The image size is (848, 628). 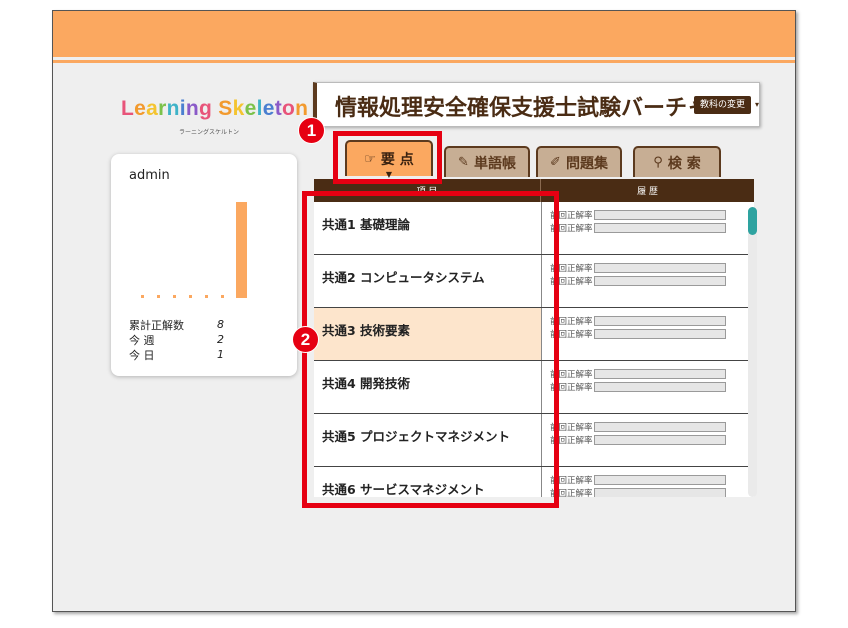 What do you see at coordinates (142, 355) in the screenshot?
I see `stat-today-label: 今 日` at bounding box center [142, 355].